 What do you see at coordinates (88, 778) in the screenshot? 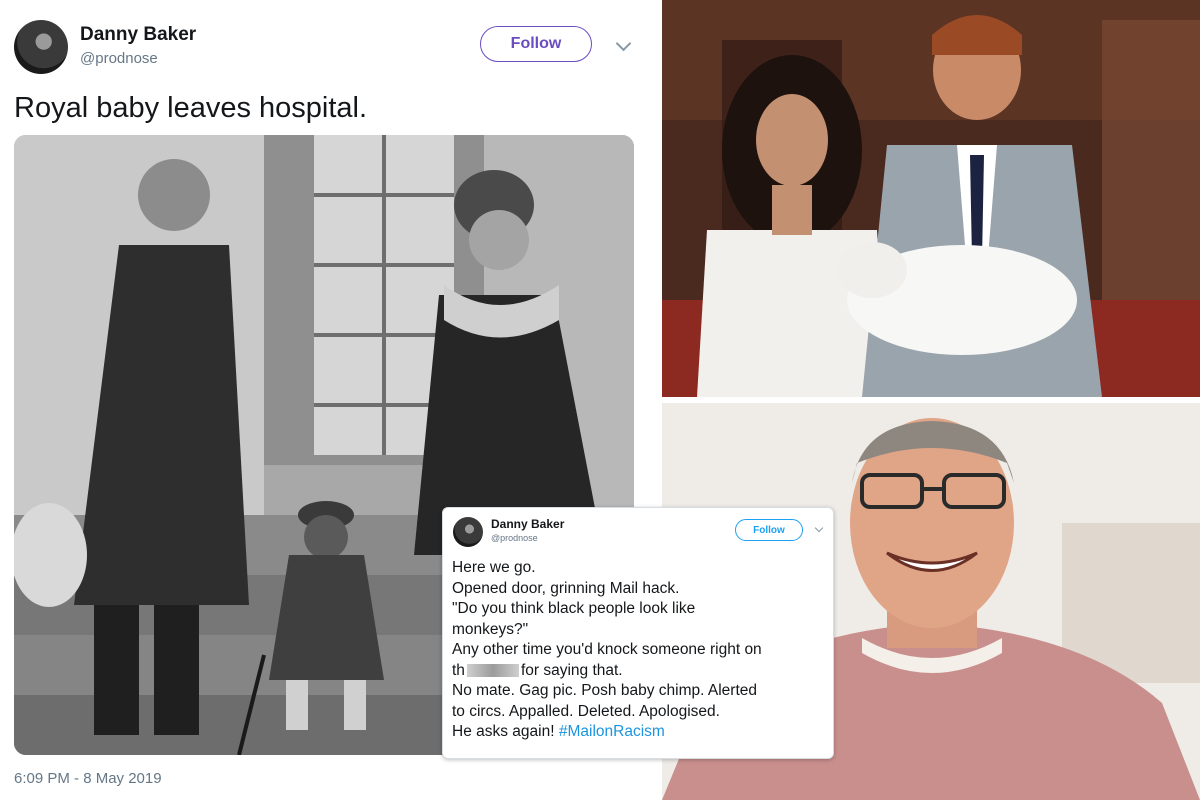
I see `tweet-timestamp: 6:09 PM - 8 May 2019` at bounding box center [88, 778].